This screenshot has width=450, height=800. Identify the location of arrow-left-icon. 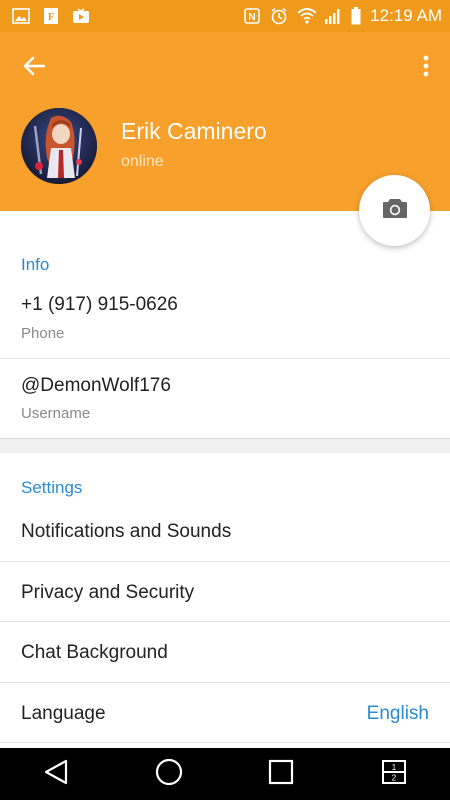
(34, 68).